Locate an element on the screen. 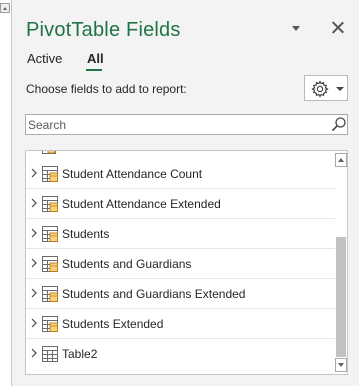 Image resolution: width=359 pixels, height=386 pixels. pane-title: PivotTable Fields is located at coordinates (103, 30).